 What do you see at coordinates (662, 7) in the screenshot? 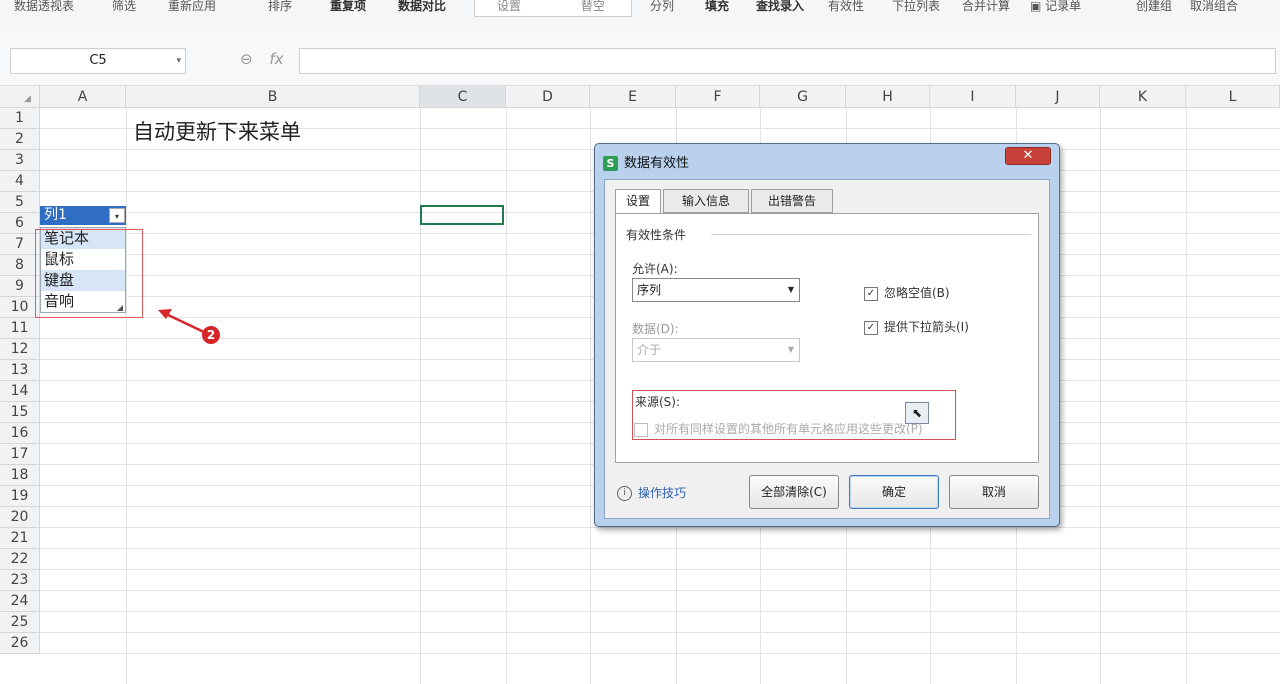
I see `ribbon-split-column: 分列` at bounding box center [662, 7].